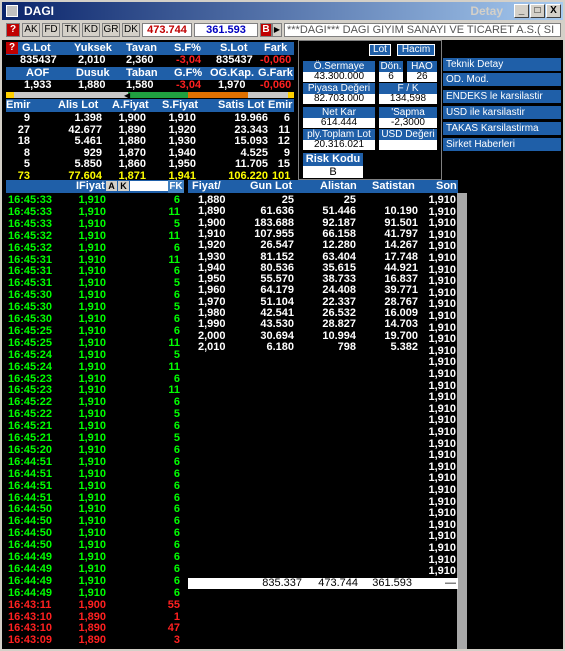 Image resolution: width=565 pixels, height=651 pixels. I want to click on depth-hdr-gun-lot: Gun Lot, so click(271, 186).